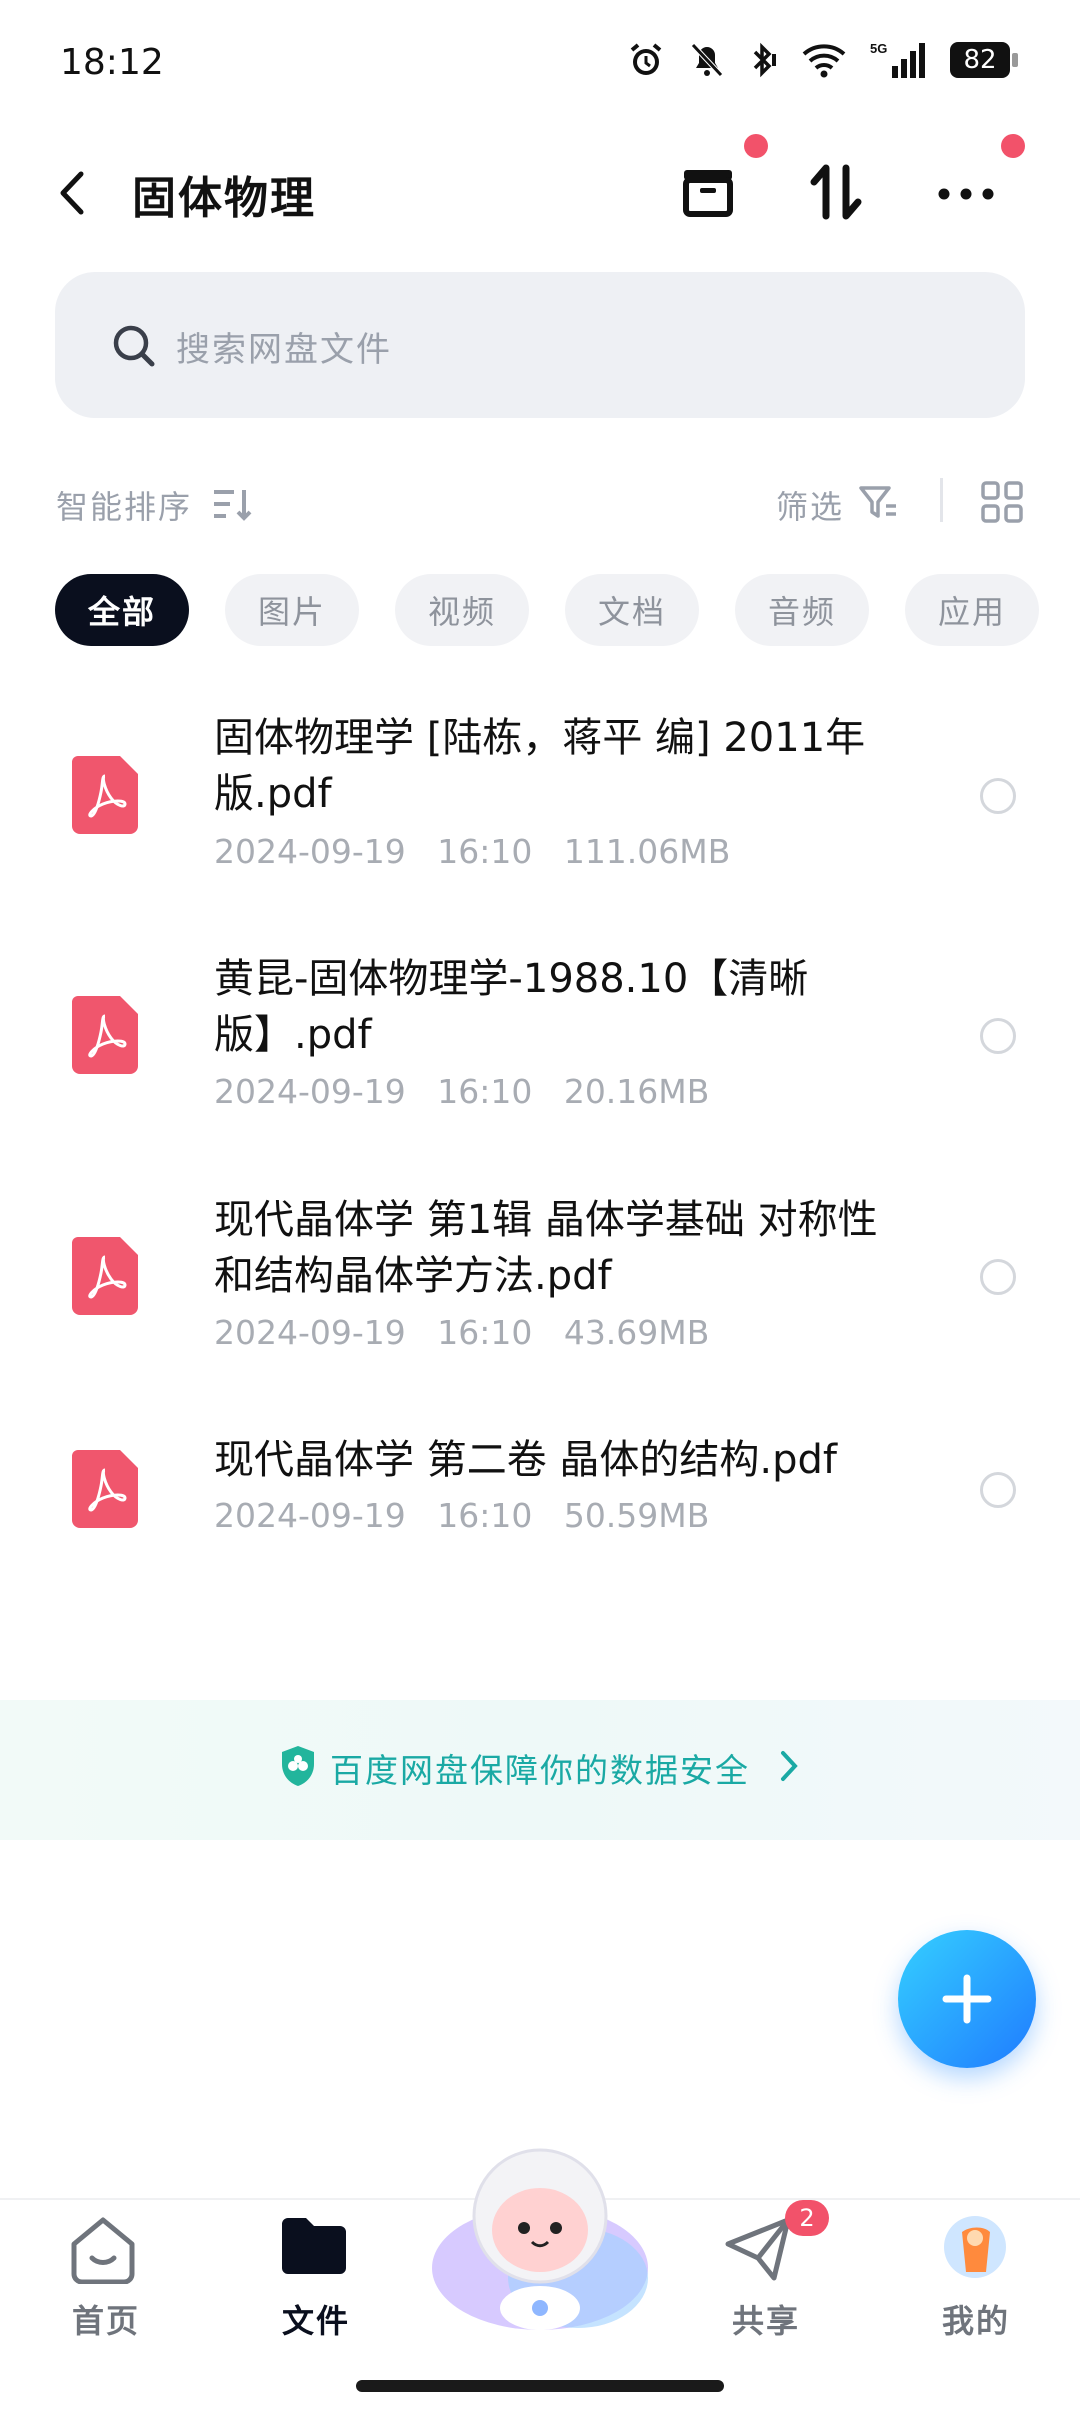 The height and width of the screenshot is (2414, 1080). I want to click on more-options-icon, so click(966, 192).